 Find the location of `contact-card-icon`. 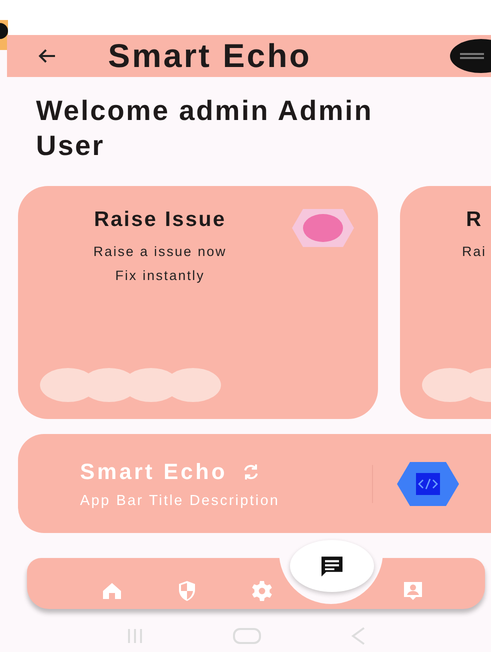

contact-card-icon is located at coordinates (413, 591).